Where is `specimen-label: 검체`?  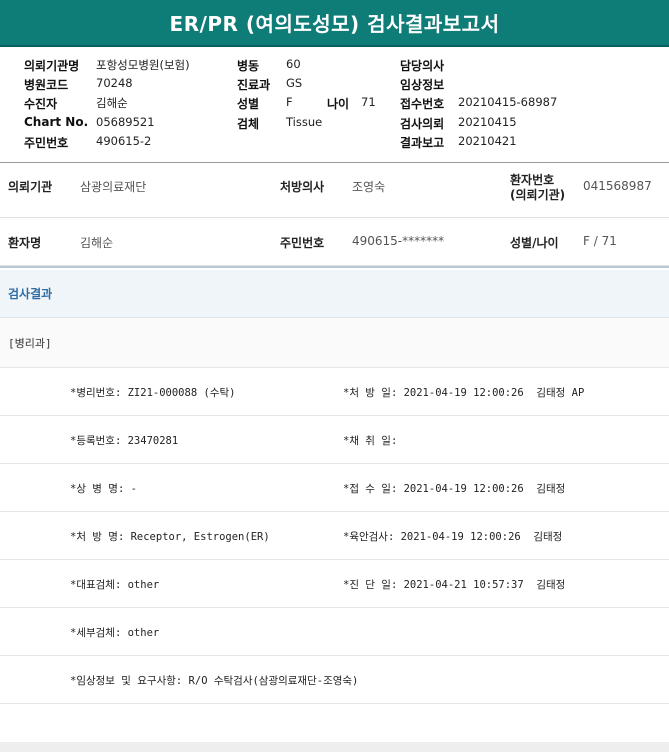
specimen-label: 검체 is located at coordinates (248, 124).